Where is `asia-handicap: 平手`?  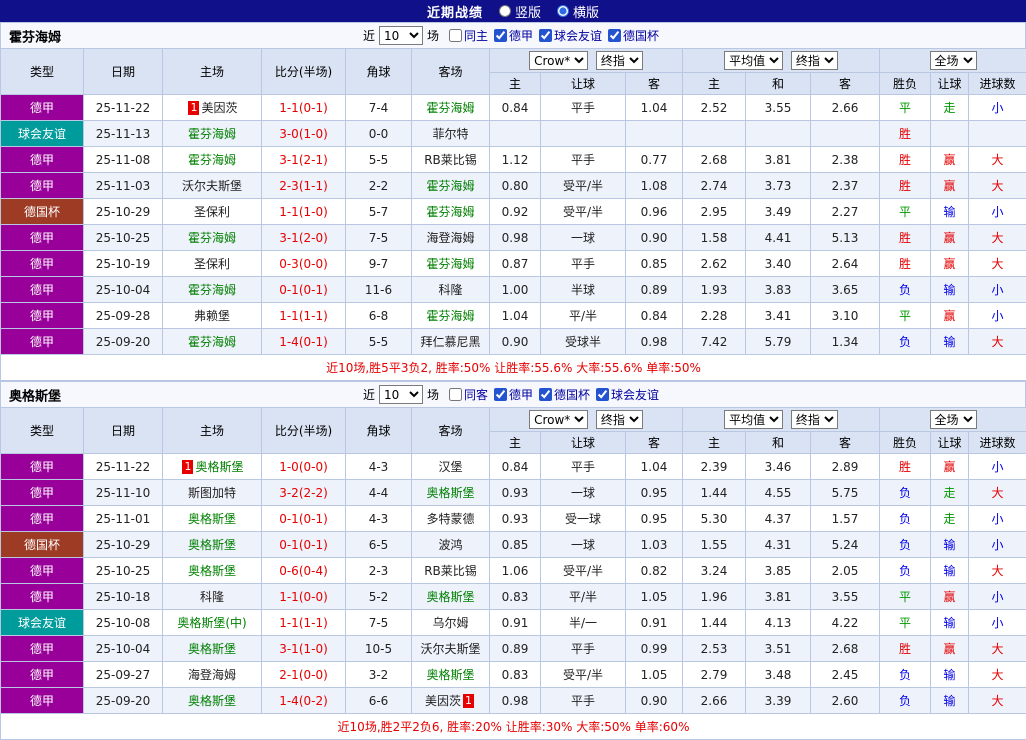 asia-handicap: 平手 is located at coordinates (583, 108).